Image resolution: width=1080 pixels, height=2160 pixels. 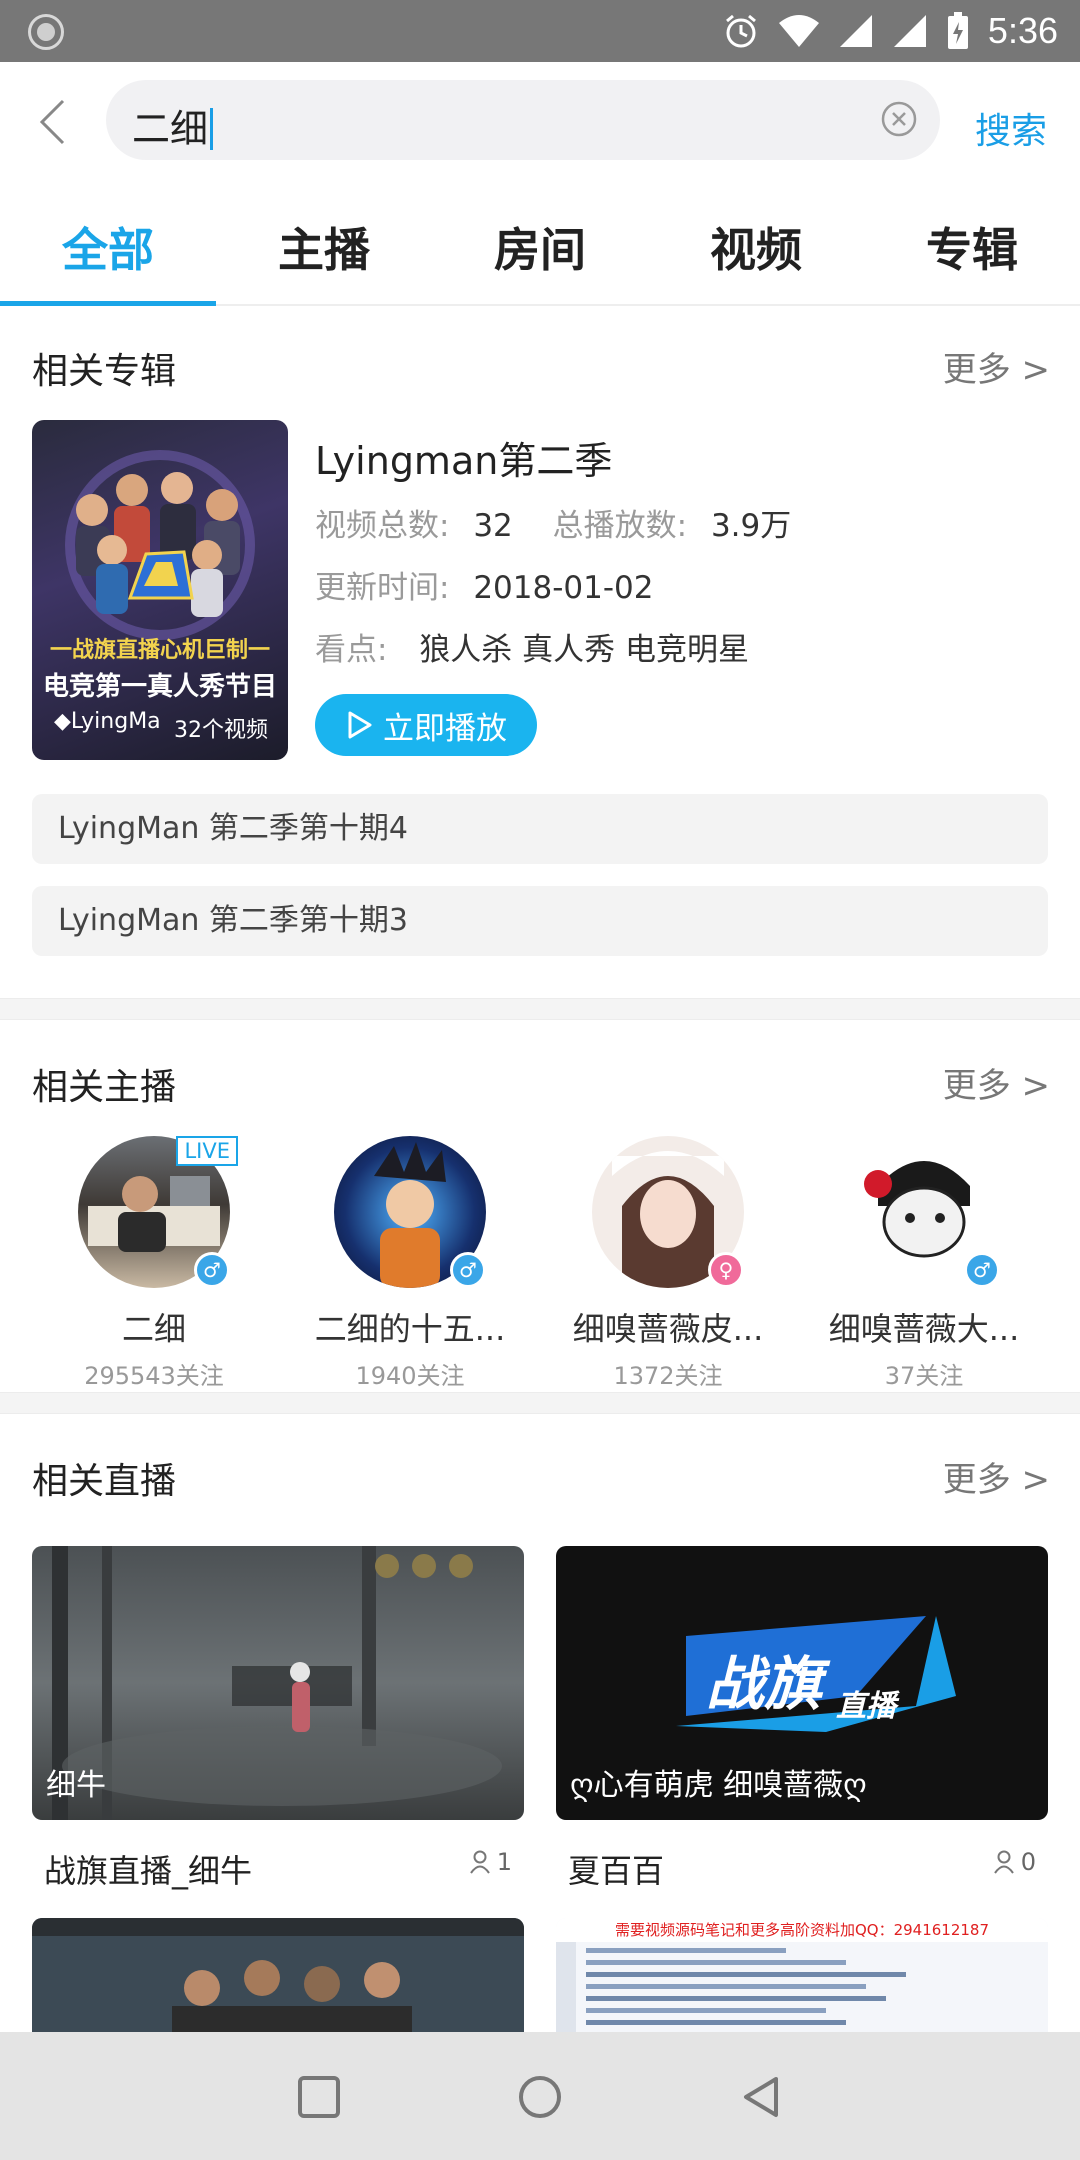 I want to click on chevron-left-icon, so click(x=52, y=122).